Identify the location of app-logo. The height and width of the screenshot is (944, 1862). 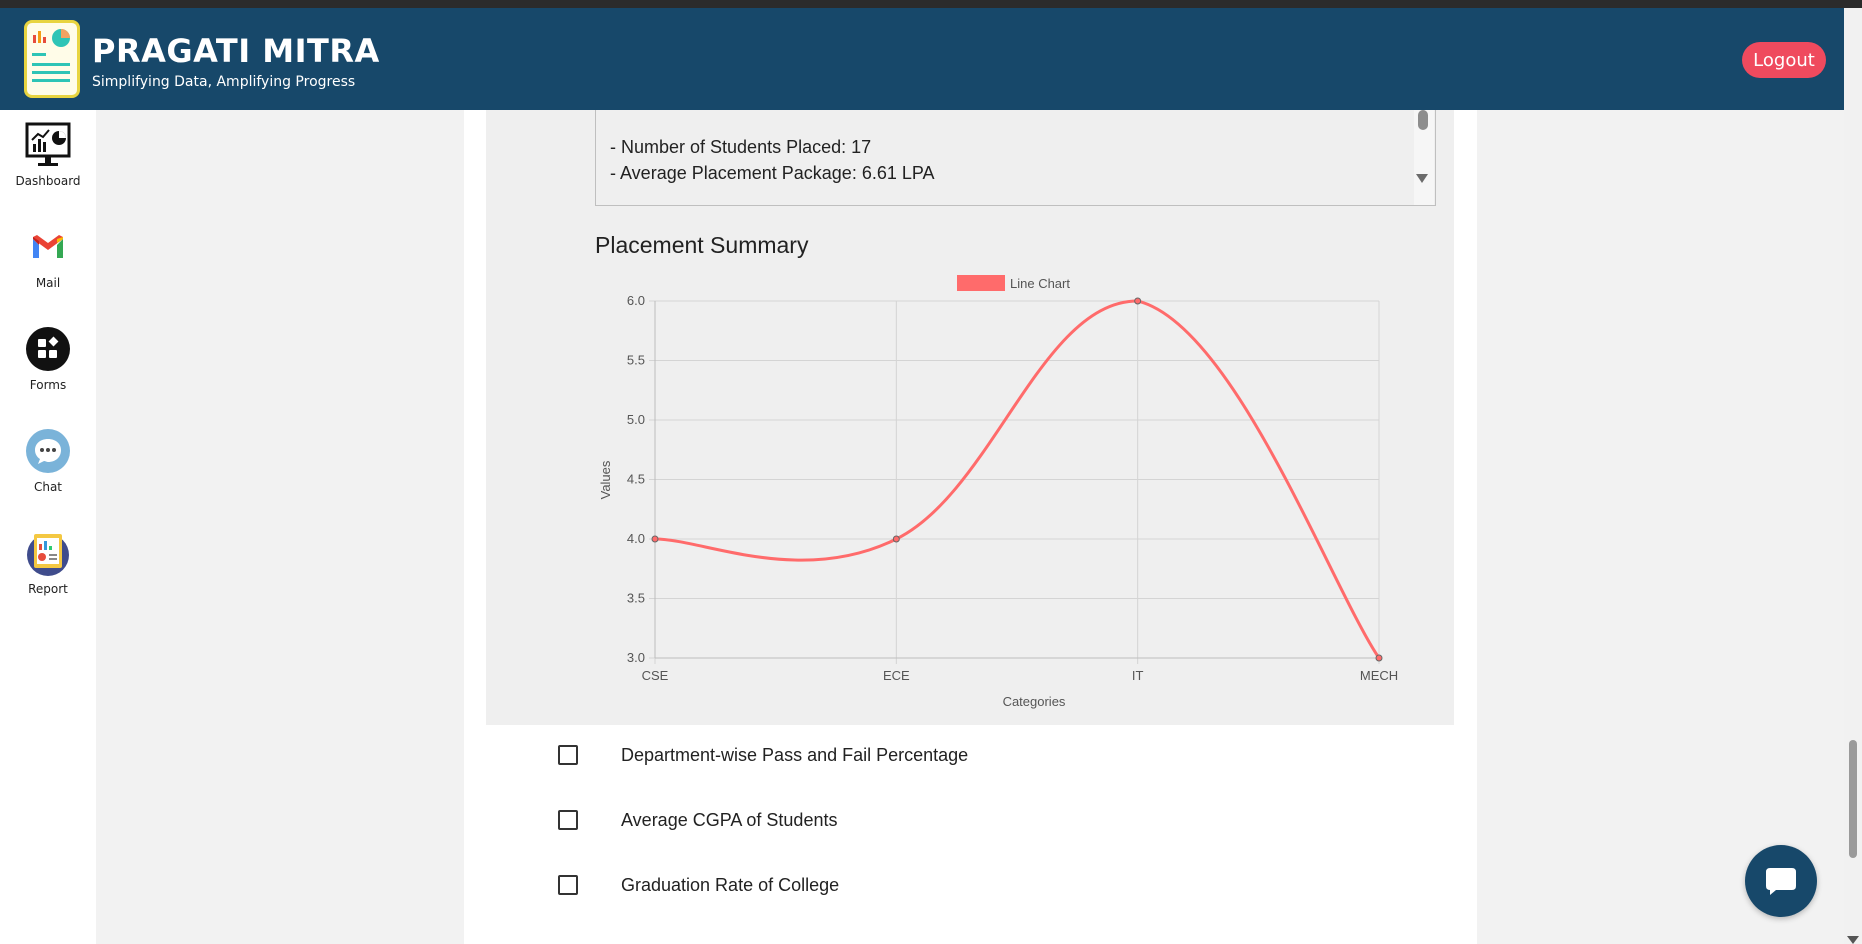
(52, 59).